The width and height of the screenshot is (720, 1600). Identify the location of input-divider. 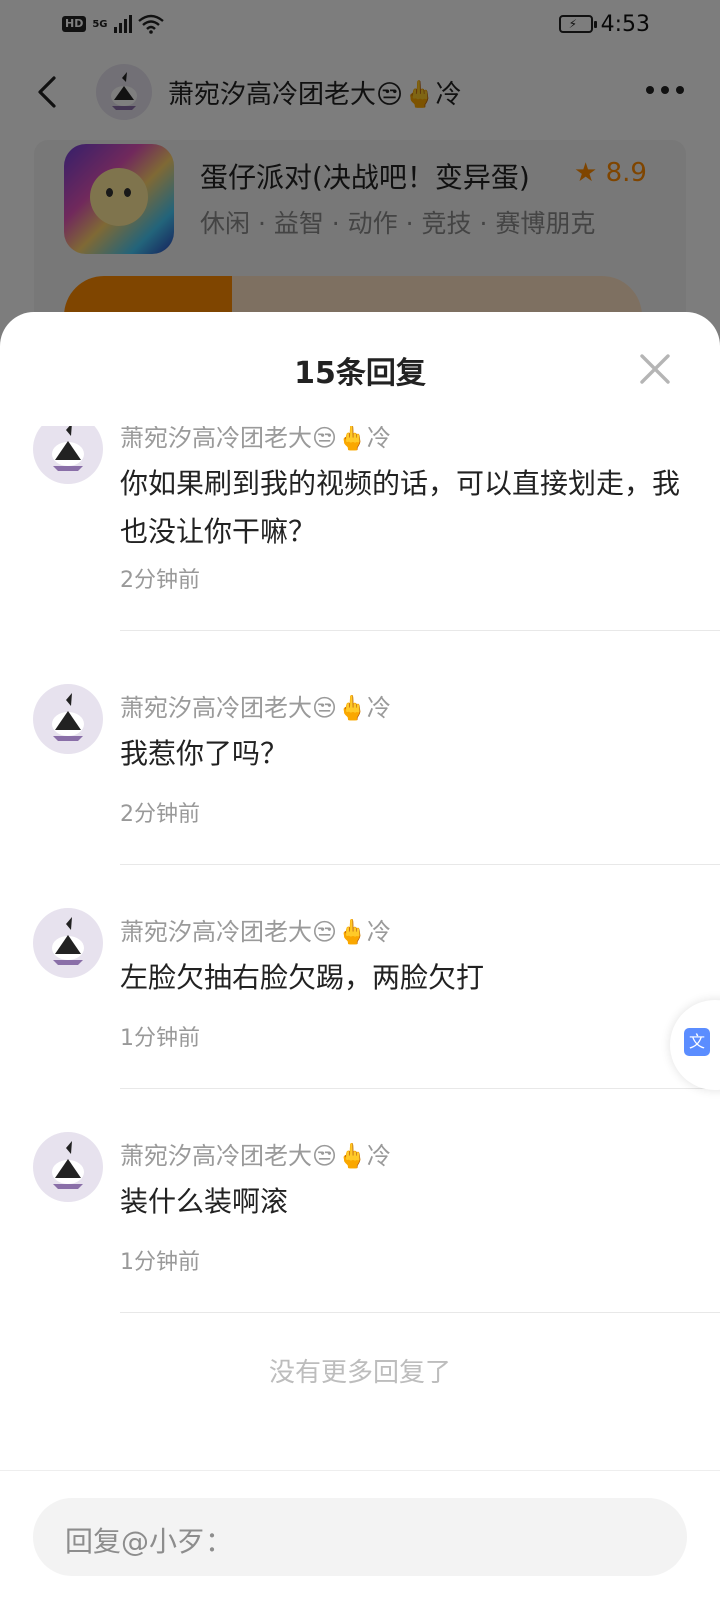
(360, 1470).